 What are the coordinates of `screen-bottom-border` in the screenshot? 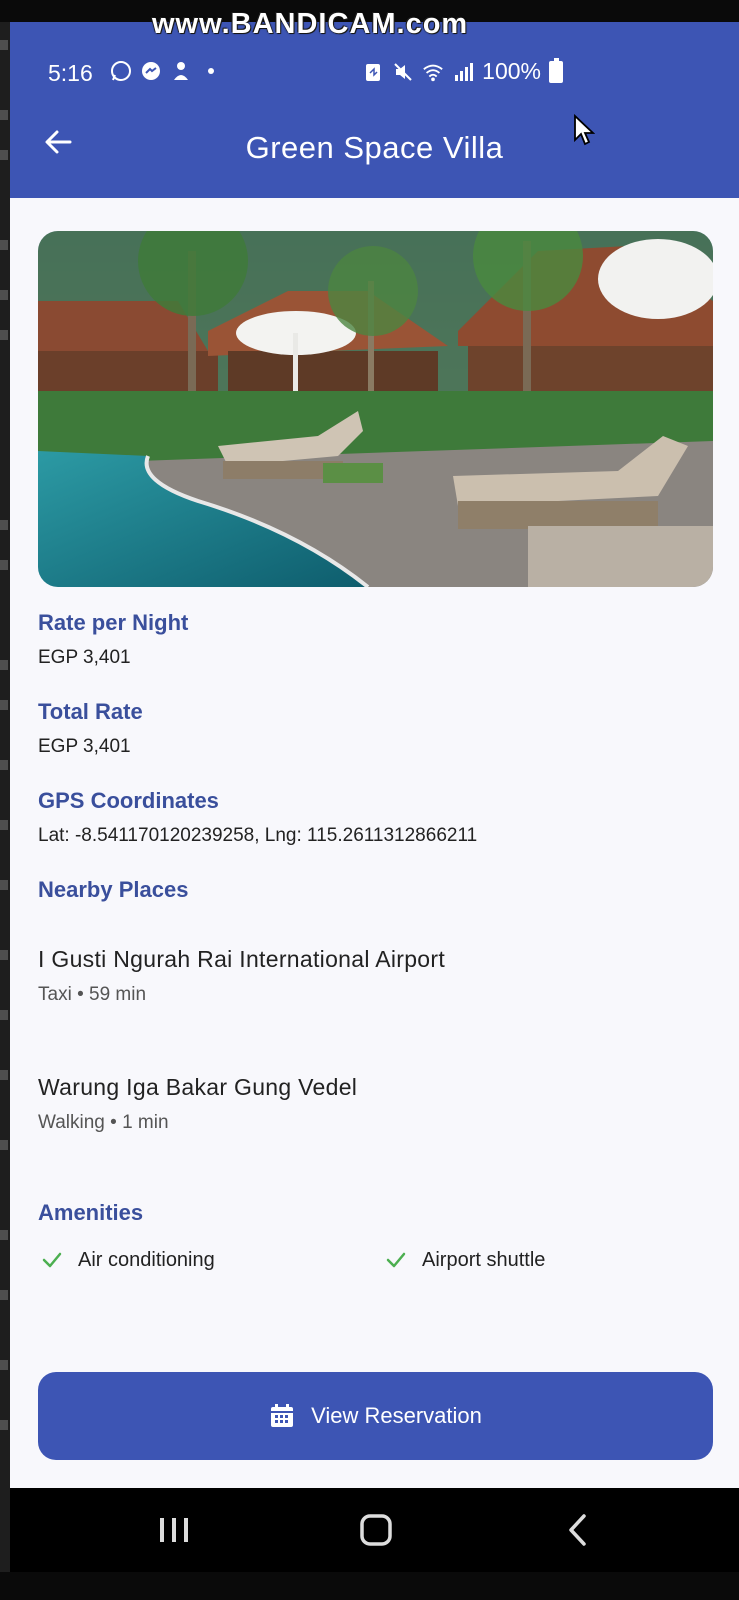 It's located at (369, 1586).